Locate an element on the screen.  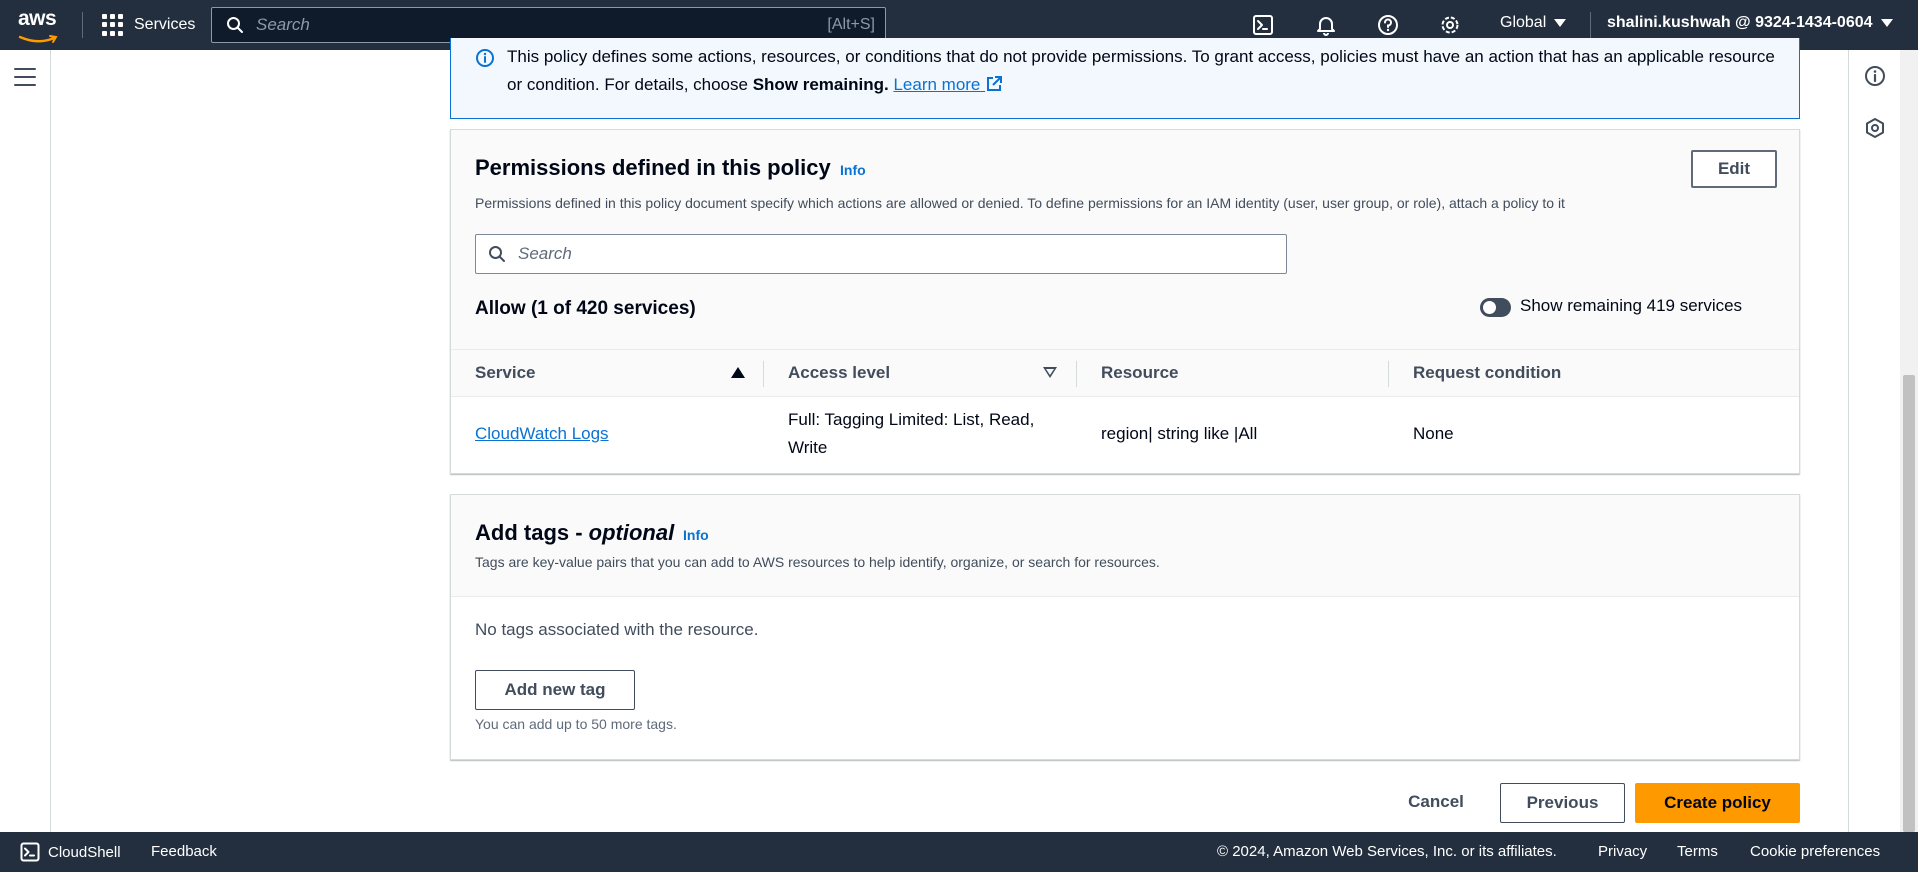
allow-services-heading: Allow (1 of 420 services) is located at coordinates (585, 308).